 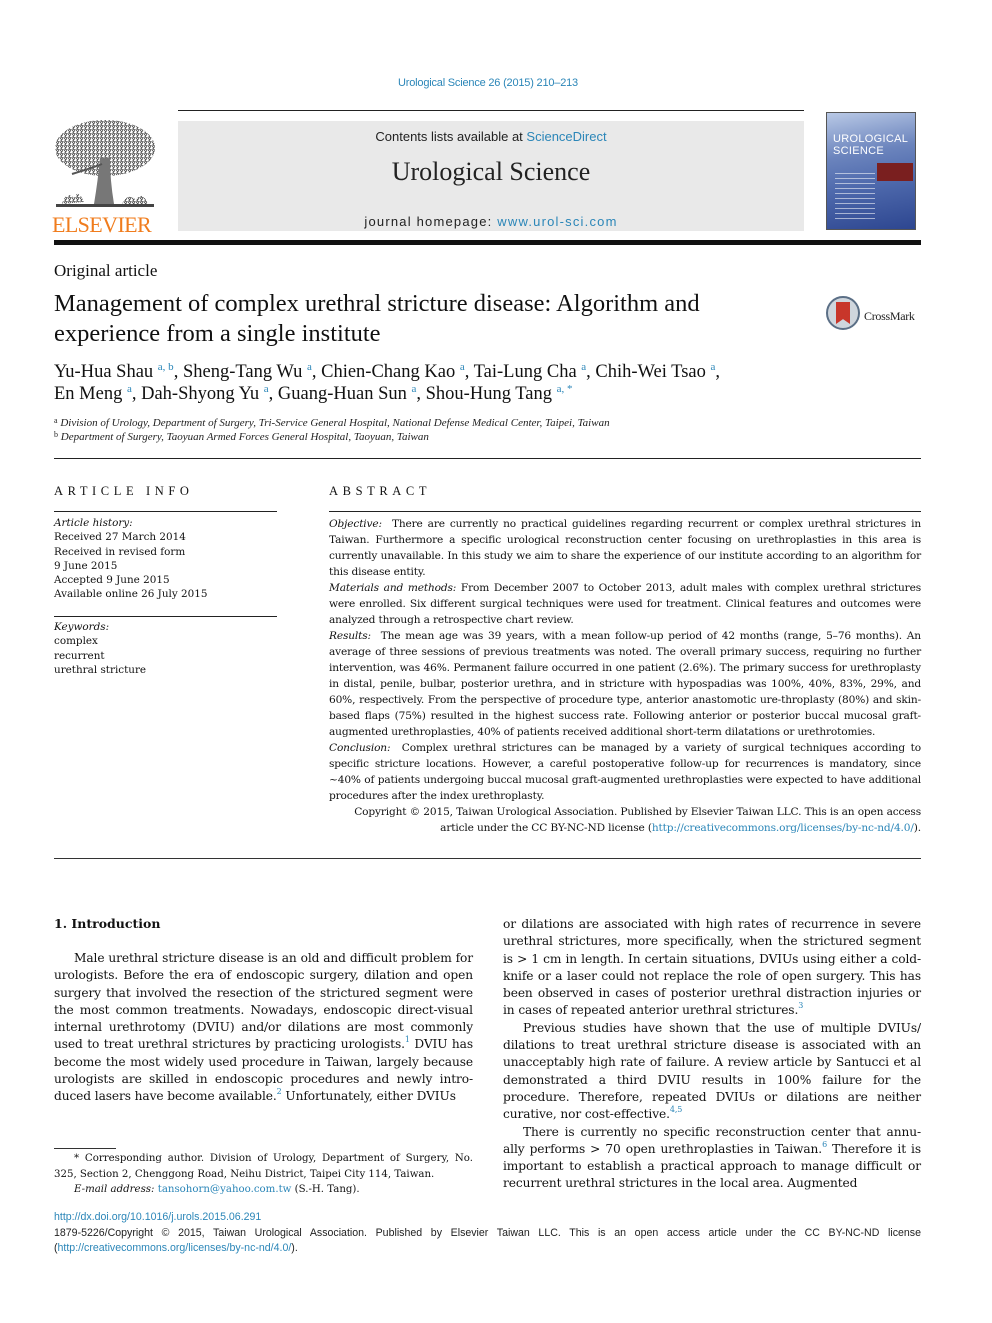 I want to click on author-name: Shou-Hung Tang, so click(x=489, y=394).